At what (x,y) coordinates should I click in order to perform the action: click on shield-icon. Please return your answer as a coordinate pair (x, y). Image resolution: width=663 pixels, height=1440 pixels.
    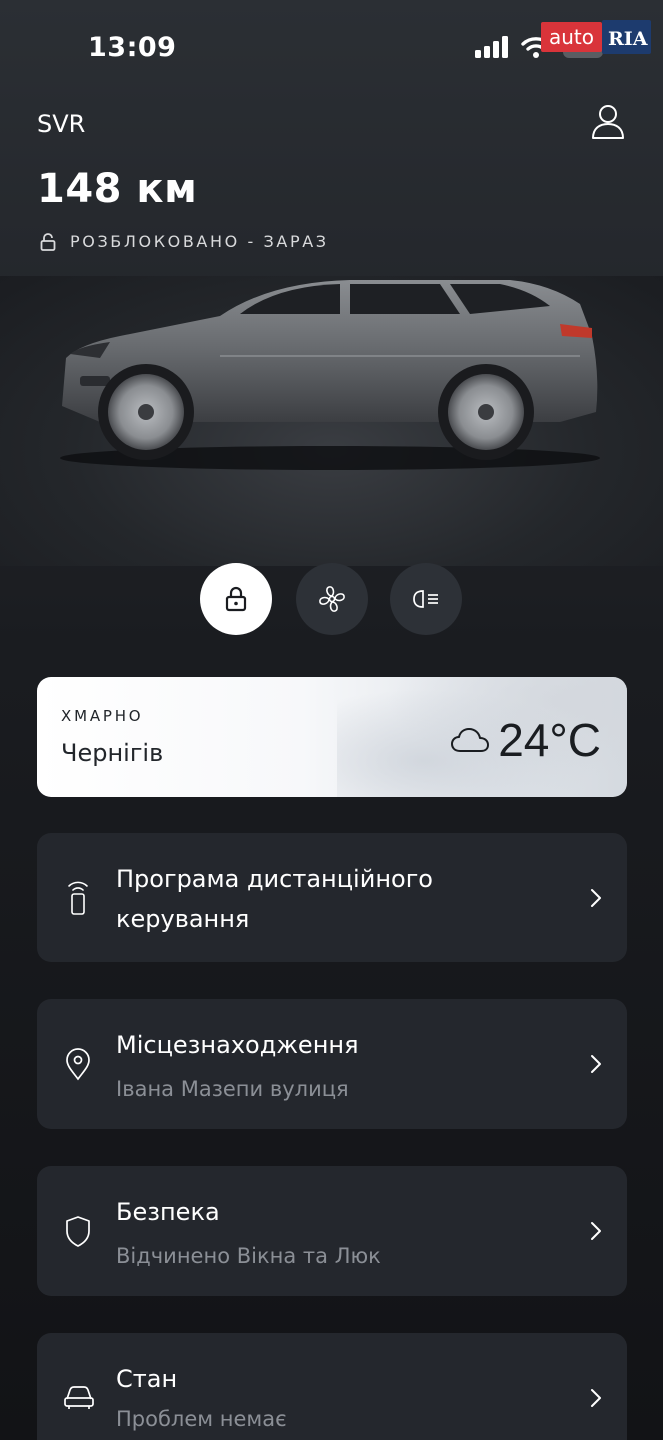
    Looking at the image, I should click on (78, 1231).